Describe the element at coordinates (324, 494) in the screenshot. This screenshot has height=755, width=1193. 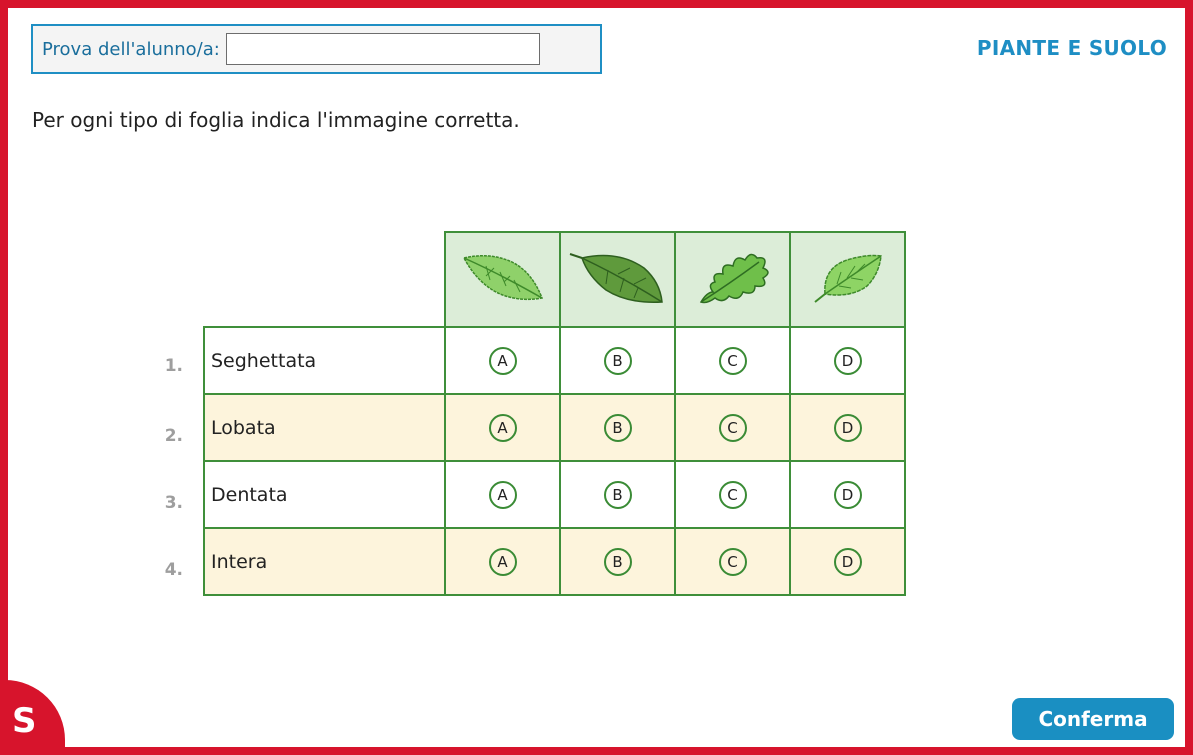
I see `row-label: Dentata` at that location.